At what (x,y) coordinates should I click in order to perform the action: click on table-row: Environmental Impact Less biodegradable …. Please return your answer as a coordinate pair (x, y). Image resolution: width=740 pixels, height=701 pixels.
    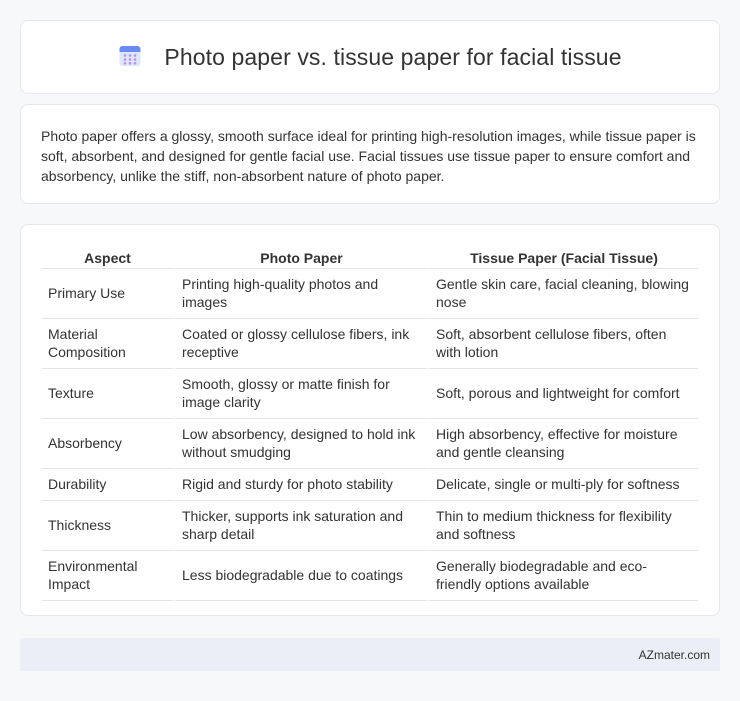
    Looking at the image, I should click on (370, 576).